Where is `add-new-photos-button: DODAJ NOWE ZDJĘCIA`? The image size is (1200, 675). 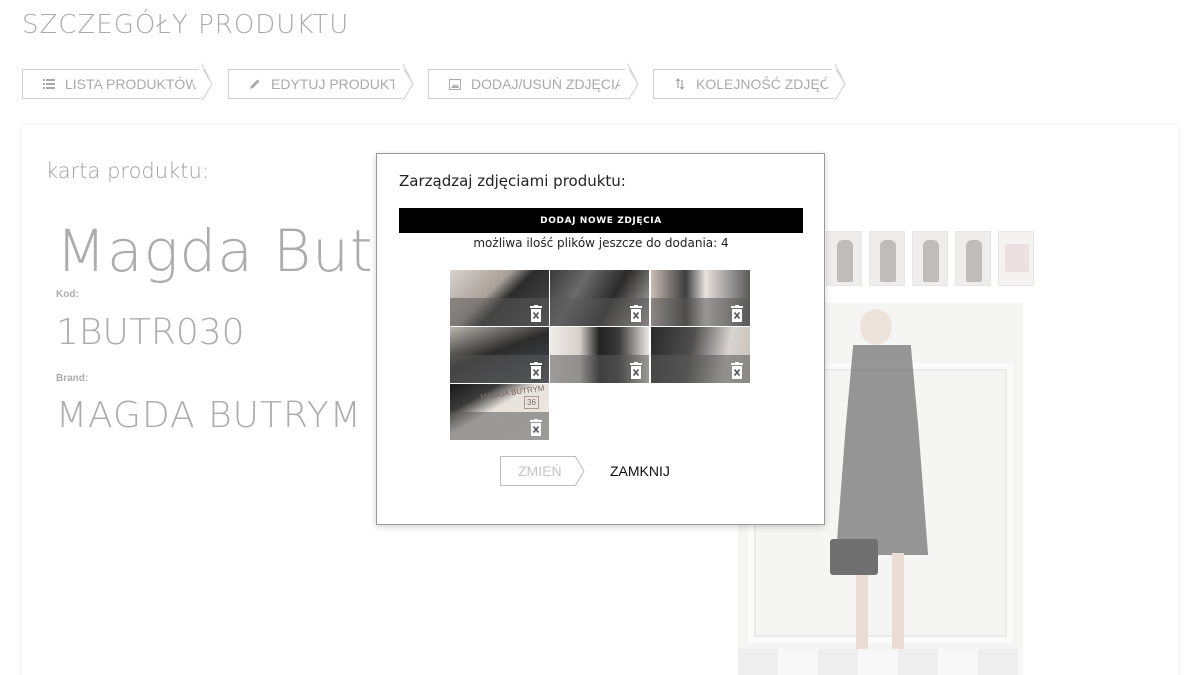 add-new-photos-button: DODAJ NOWE ZDJĘCIA is located at coordinates (601, 220).